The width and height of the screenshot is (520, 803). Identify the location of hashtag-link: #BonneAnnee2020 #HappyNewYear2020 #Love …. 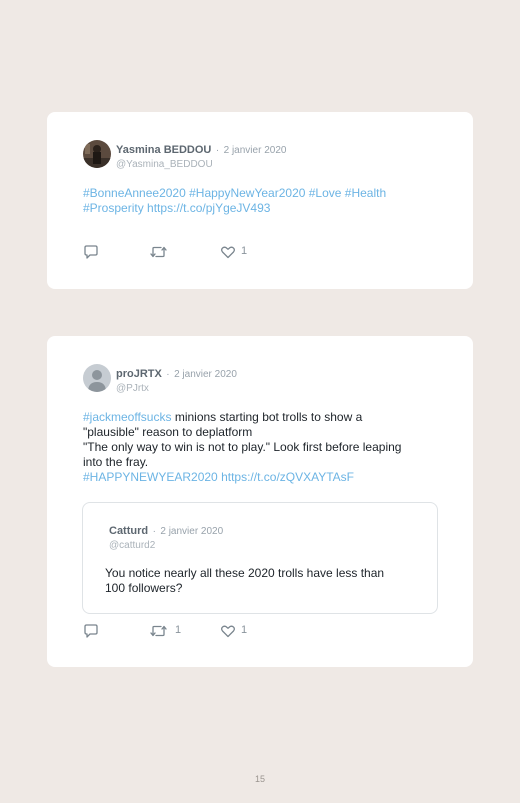
(234, 193).